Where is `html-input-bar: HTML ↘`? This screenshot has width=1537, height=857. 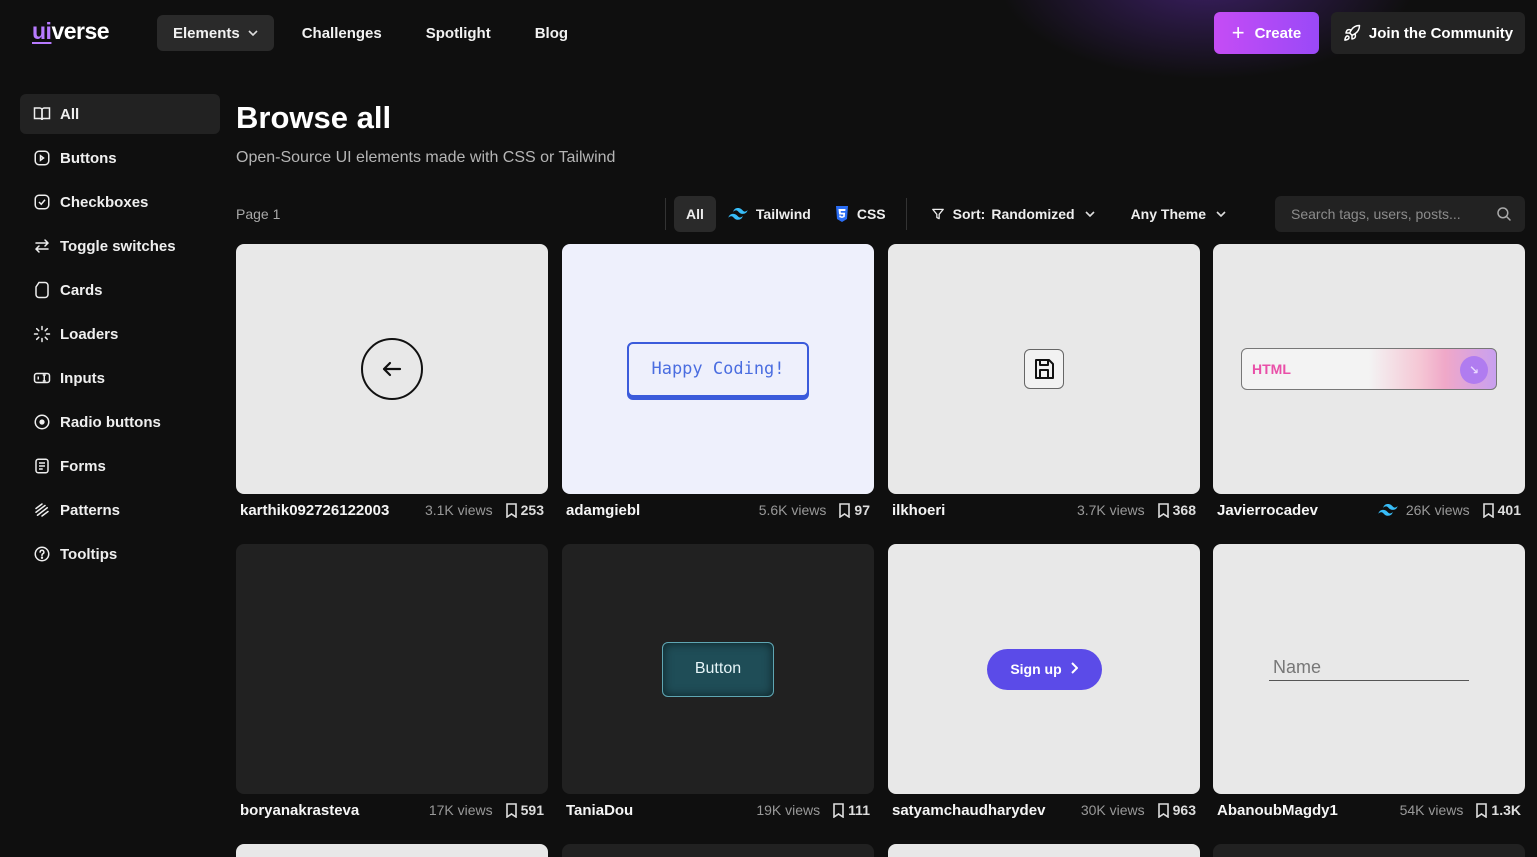 html-input-bar: HTML ↘ is located at coordinates (1369, 369).